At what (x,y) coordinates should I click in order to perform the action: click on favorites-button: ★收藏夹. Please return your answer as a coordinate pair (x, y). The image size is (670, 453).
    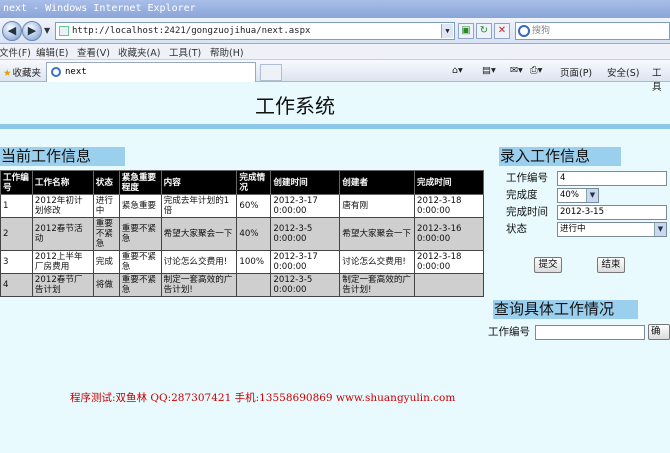
    Looking at the image, I should click on (22, 72).